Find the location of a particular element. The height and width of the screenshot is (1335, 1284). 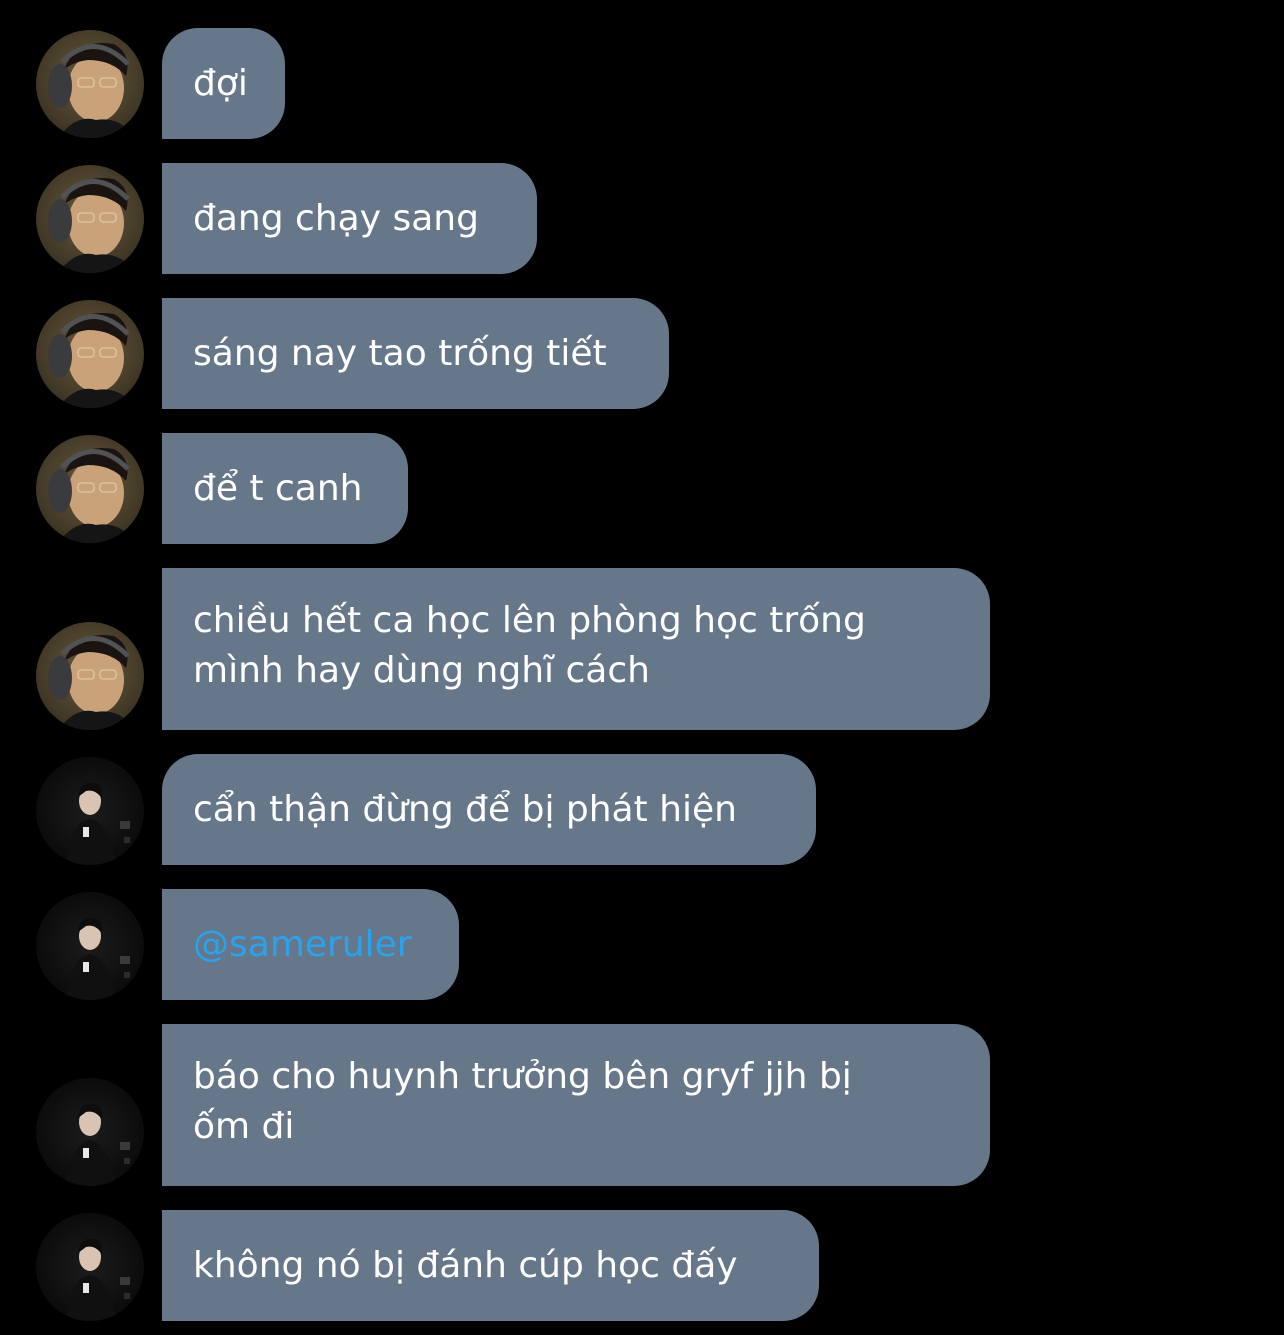

message-text: sáng nay tao trống tiết is located at coordinates (400, 353).